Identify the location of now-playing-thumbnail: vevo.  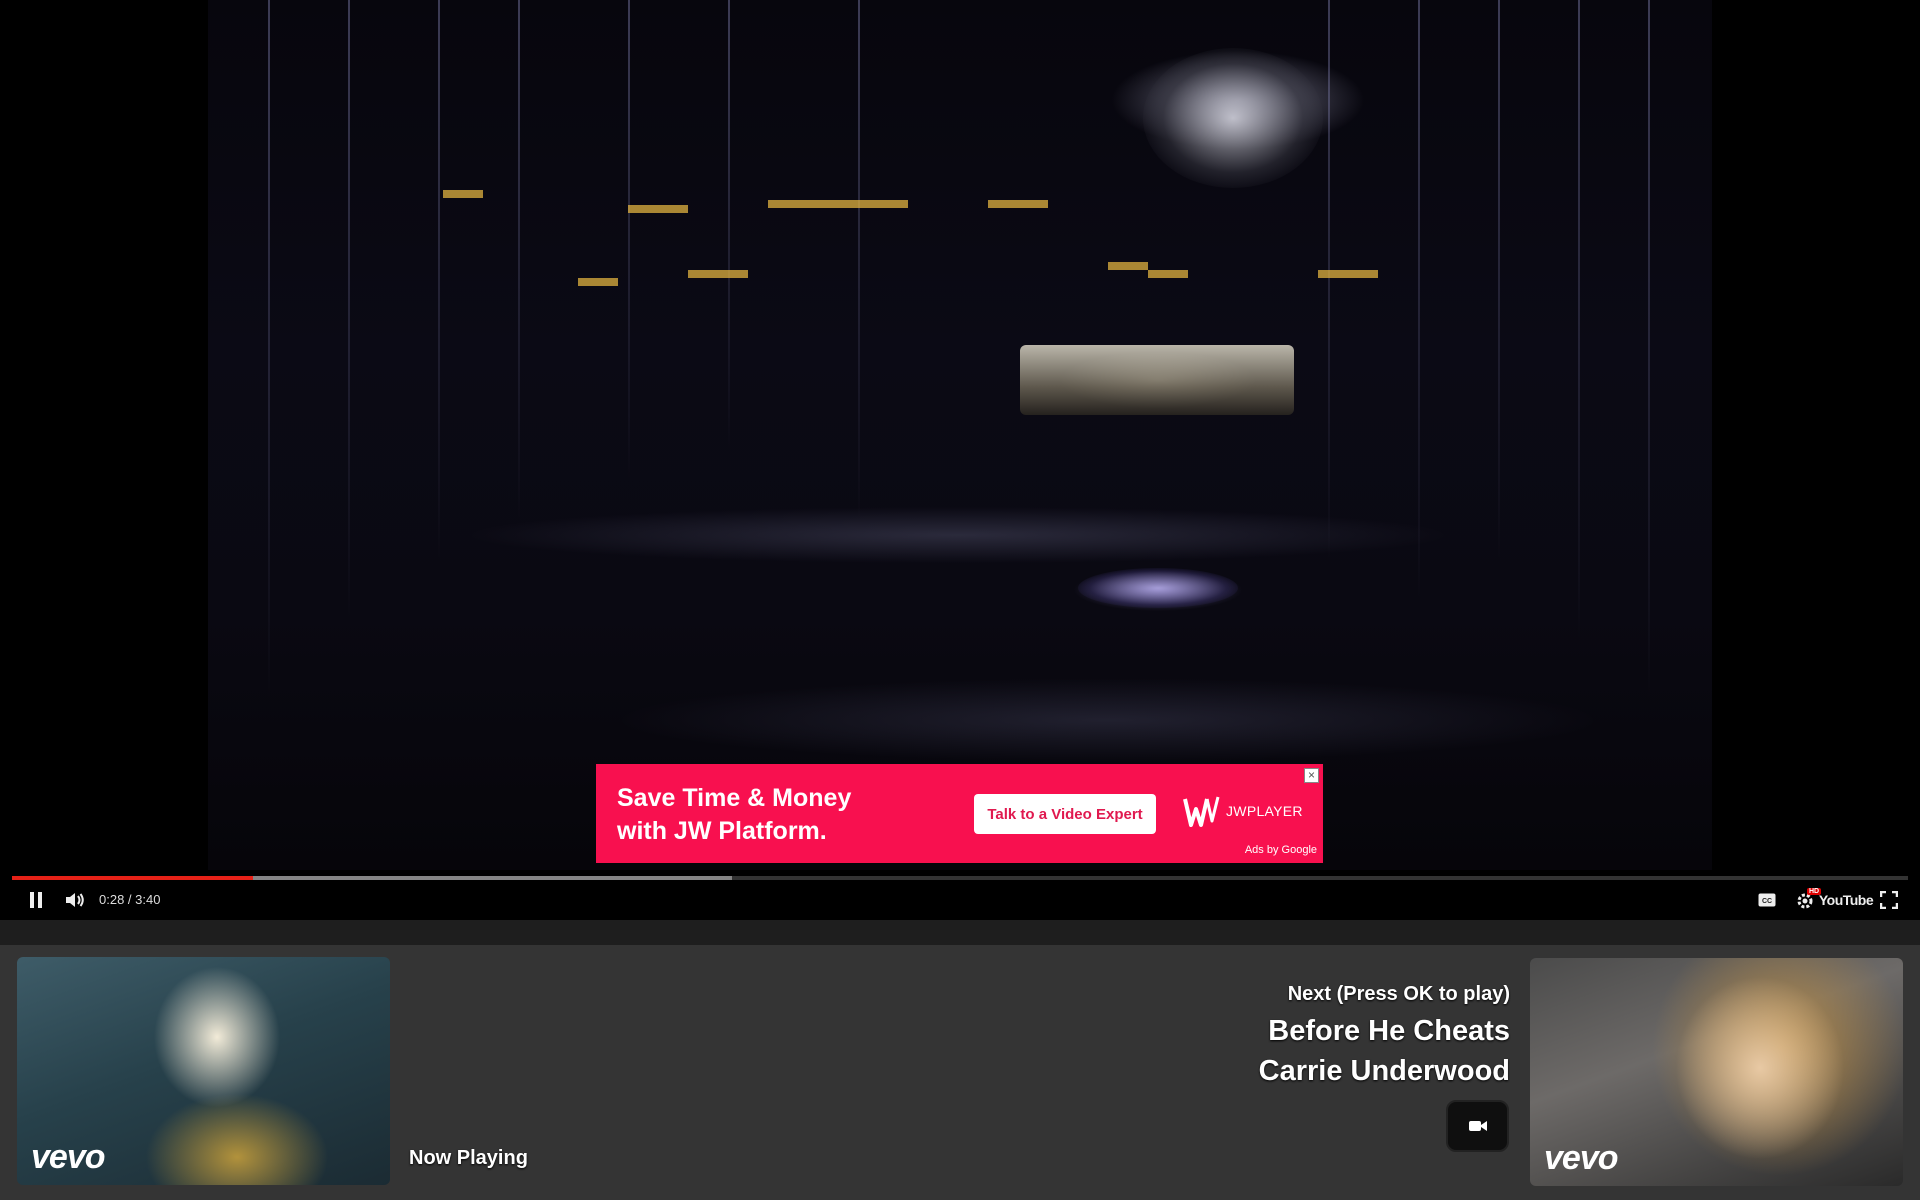
(203, 1071).